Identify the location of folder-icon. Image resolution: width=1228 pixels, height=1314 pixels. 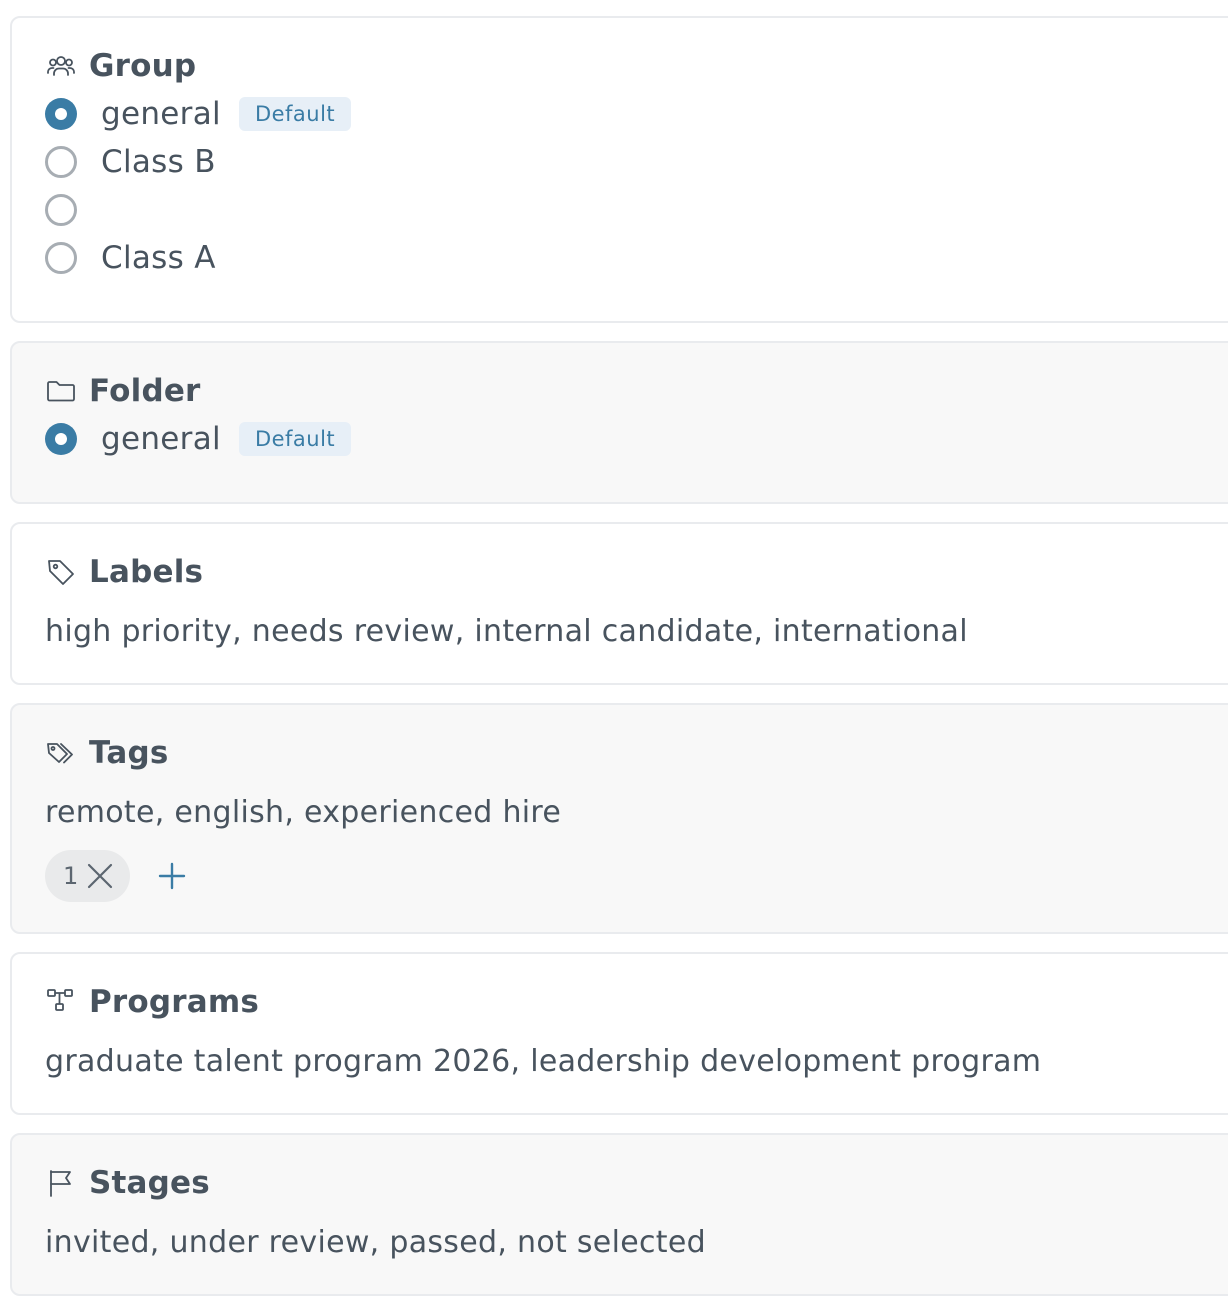
(61, 391).